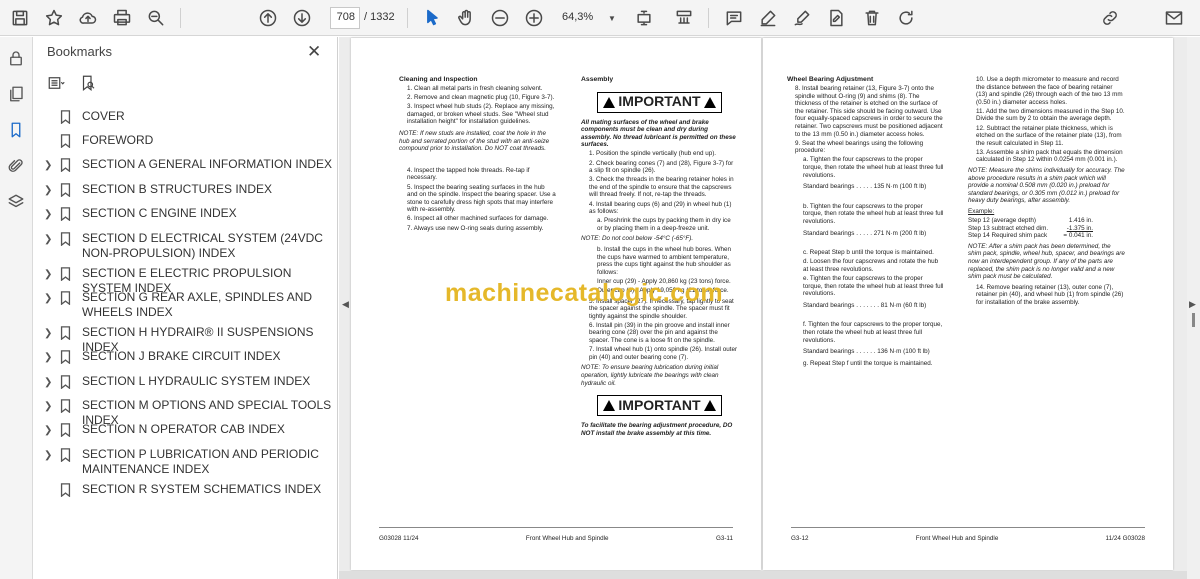 The width and height of the screenshot is (1200, 579). What do you see at coordinates (1125, 538) in the screenshot?
I see `footer-code: 11/24 G03028` at bounding box center [1125, 538].